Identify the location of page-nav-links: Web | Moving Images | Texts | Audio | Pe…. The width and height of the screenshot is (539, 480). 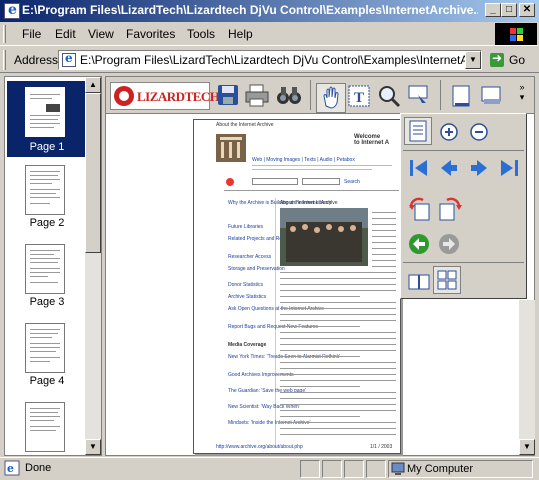
(303, 160).